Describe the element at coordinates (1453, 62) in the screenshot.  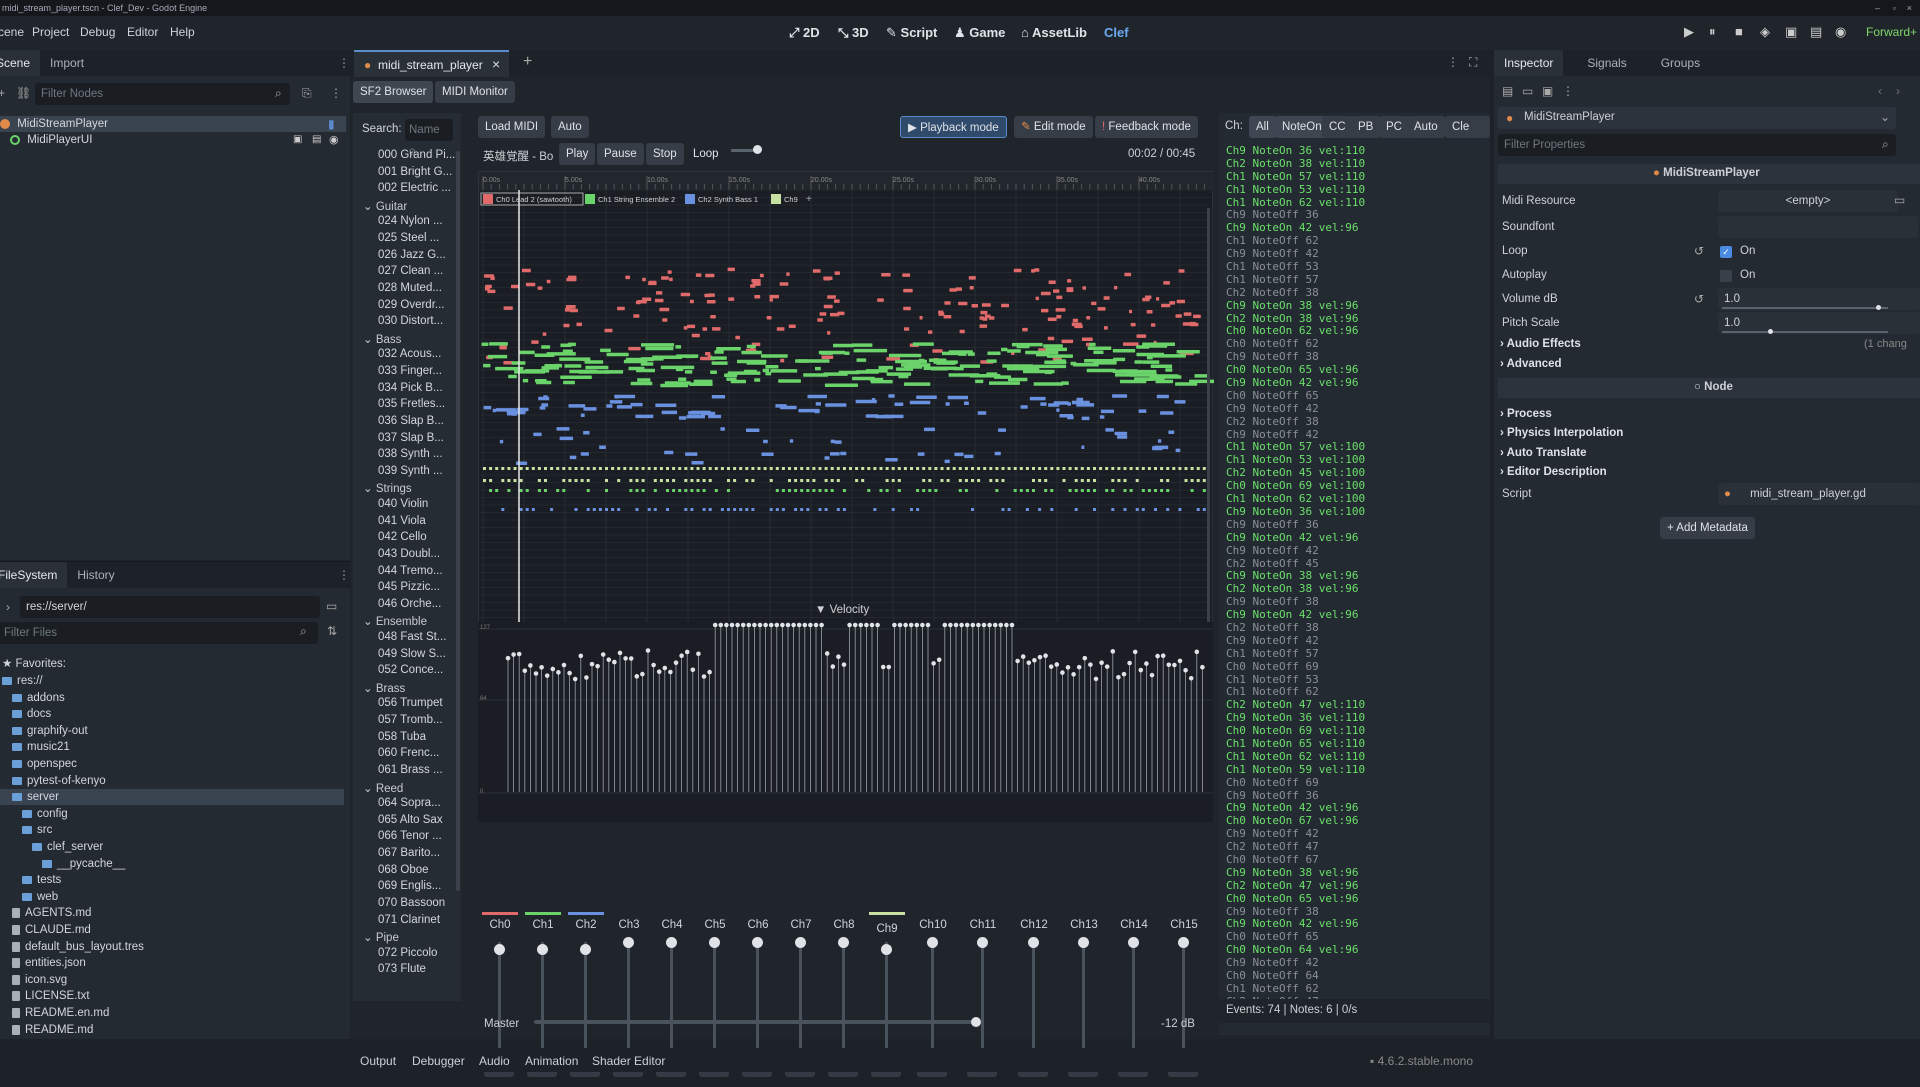
I see `more-icon: ⋮` at that location.